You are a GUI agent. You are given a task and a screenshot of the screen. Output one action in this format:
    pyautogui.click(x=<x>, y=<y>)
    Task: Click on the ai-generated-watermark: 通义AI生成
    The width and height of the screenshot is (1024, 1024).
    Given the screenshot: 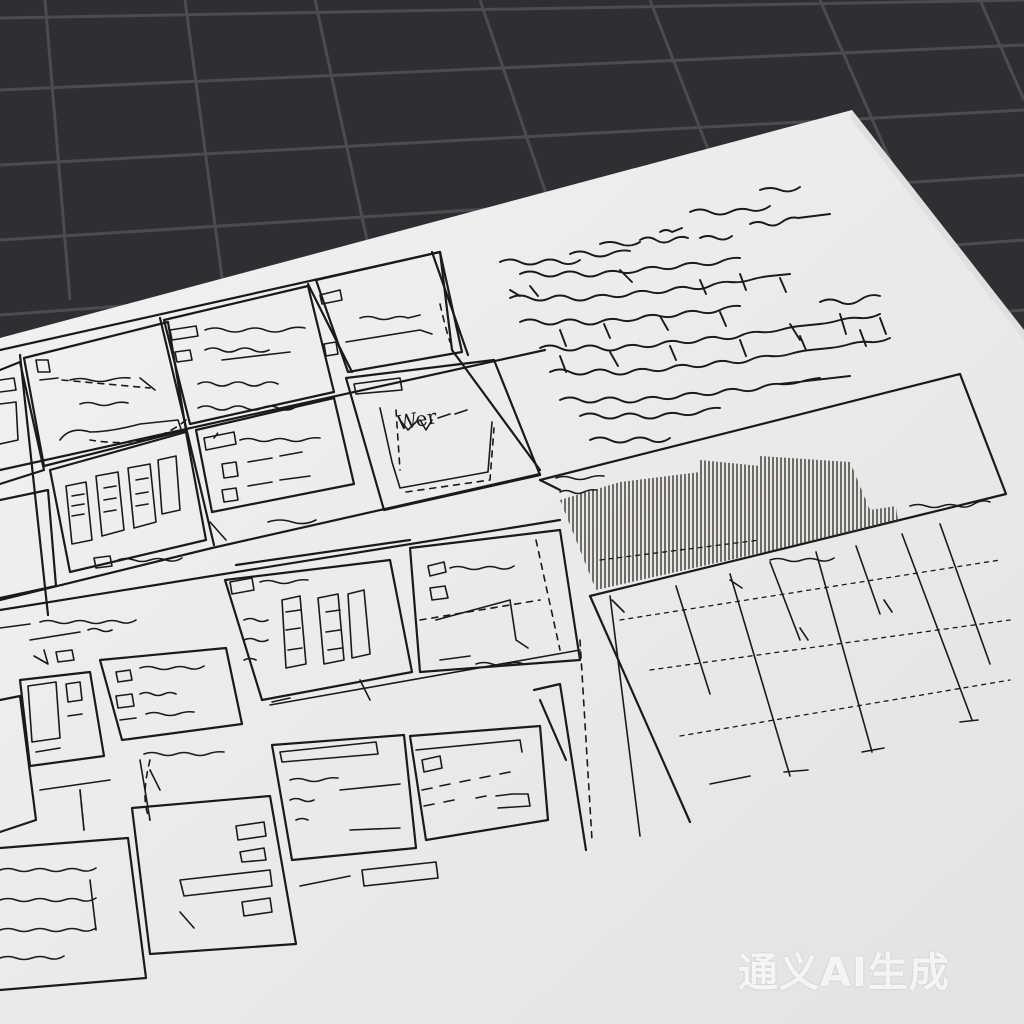 What is the action you would take?
    pyautogui.click(x=844, y=973)
    